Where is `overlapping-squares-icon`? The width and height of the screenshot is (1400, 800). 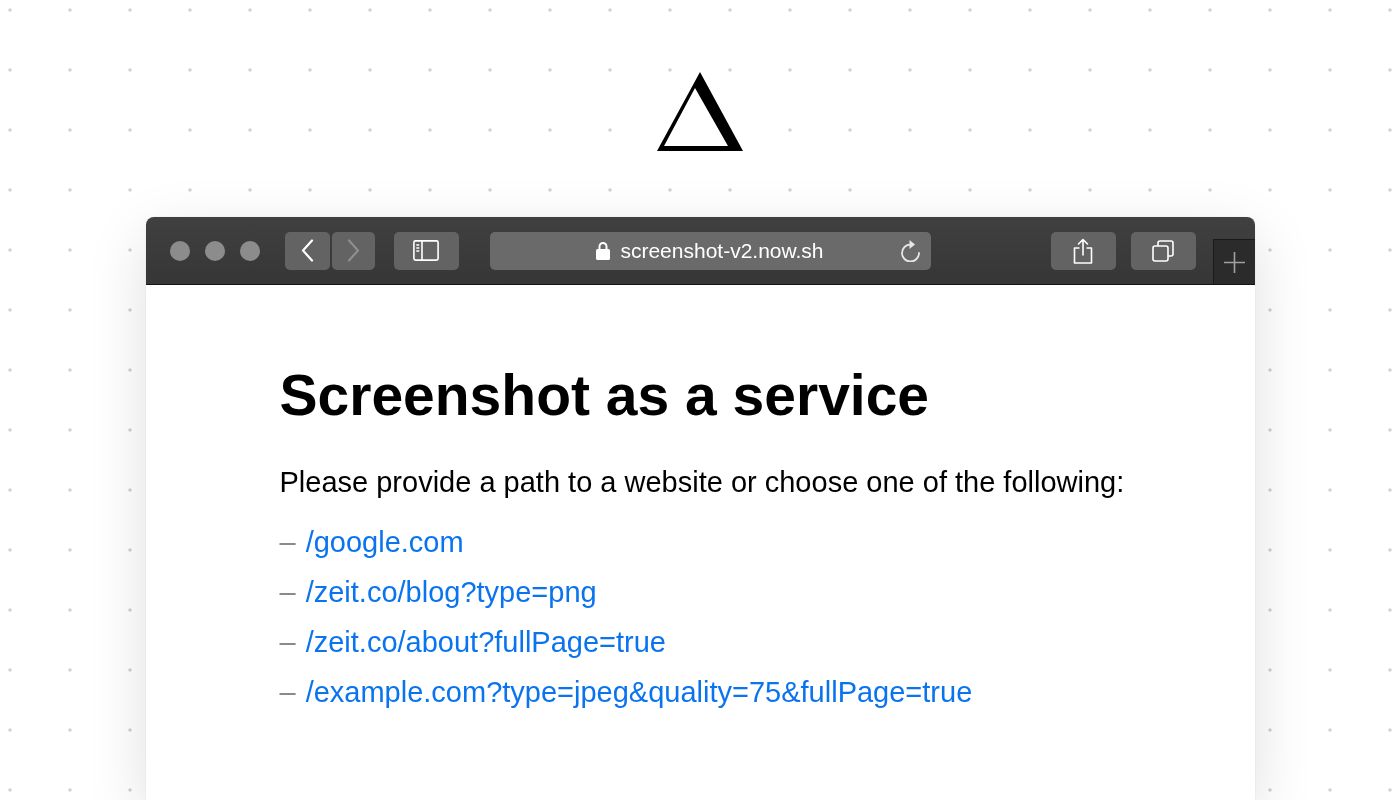
overlapping-squares-icon is located at coordinates (1163, 250).